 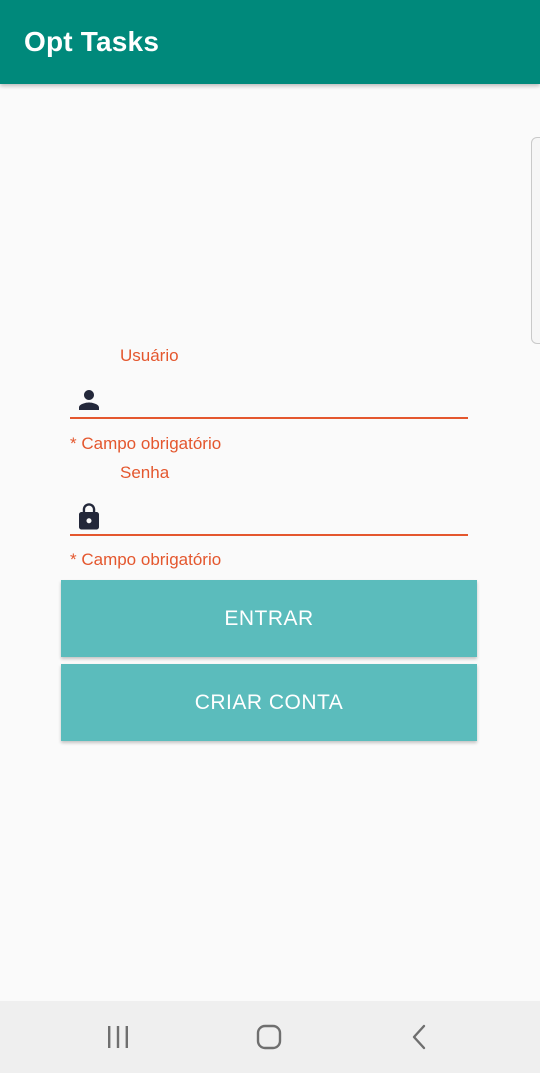 I want to click on password-helper-text: * Campo obrigatório, so click(x=146, y=559).